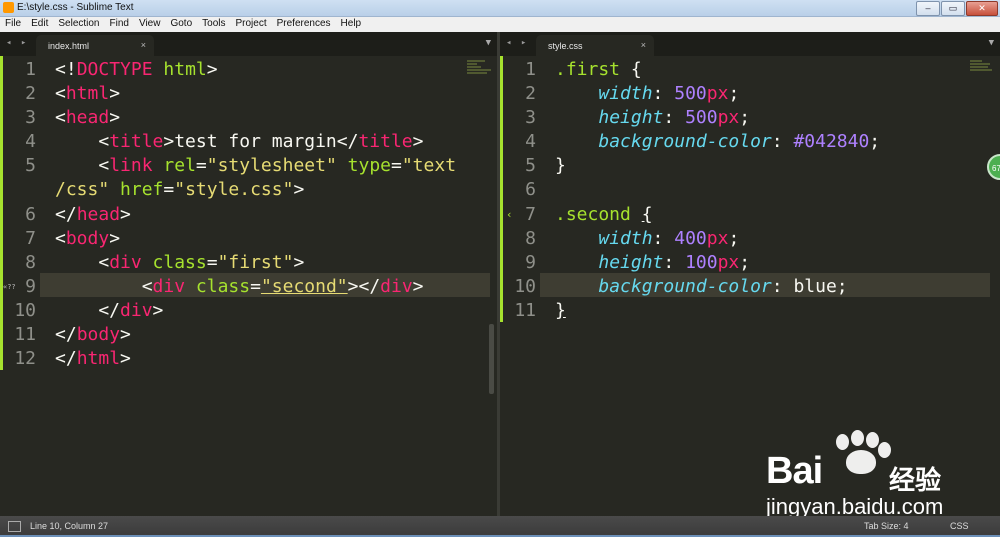 The height and width of the screenshot is (537, 1000). I want to click on syntax-selector: CSS, so click(959, 526).